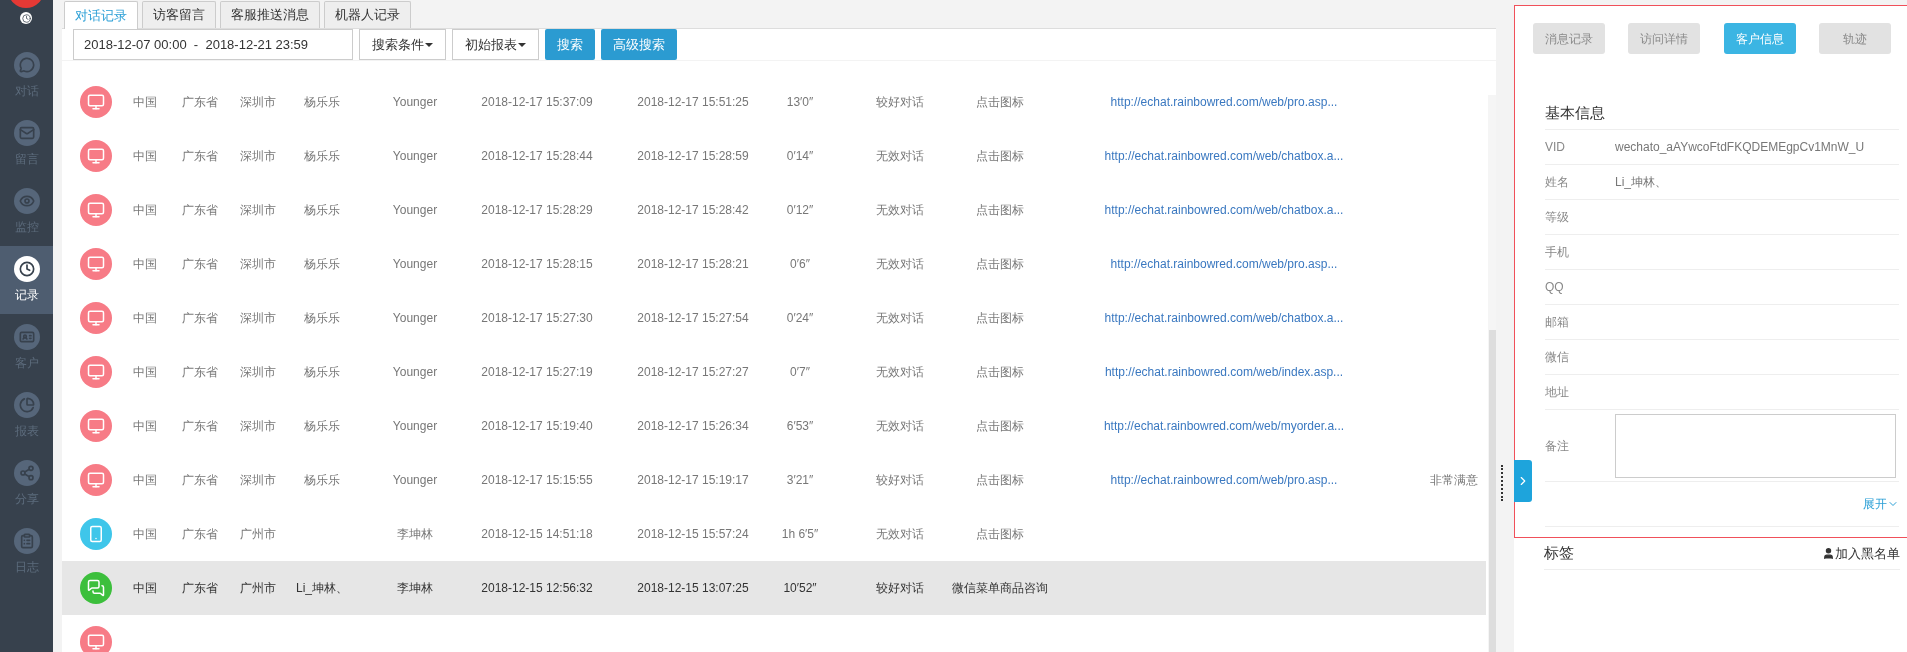 Image resolution: width=1907 pixels, height=652 pixels. Describe the element at coordinates (537, 102) in the screenshot. I see `table-cell-text: 2018-12-17 15:37:09` at that location.